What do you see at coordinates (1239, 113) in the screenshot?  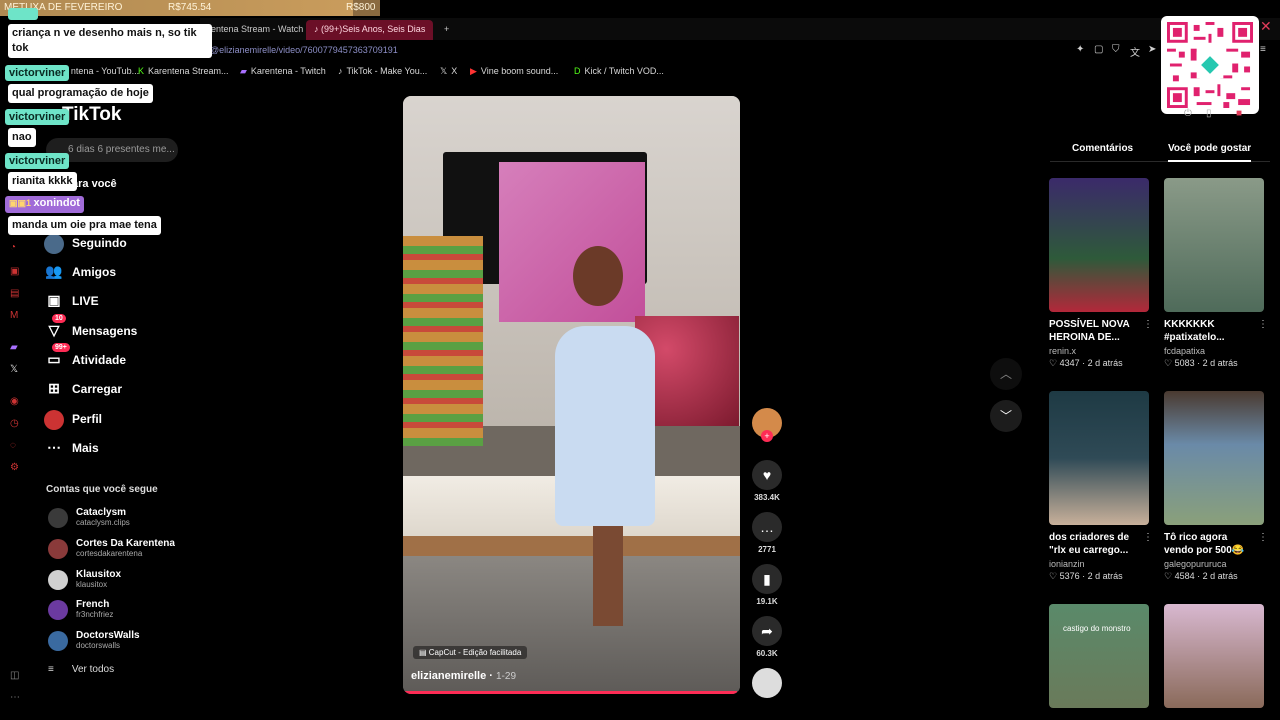 I see `stop-icon: ■` at bounding box center [1239, 113].